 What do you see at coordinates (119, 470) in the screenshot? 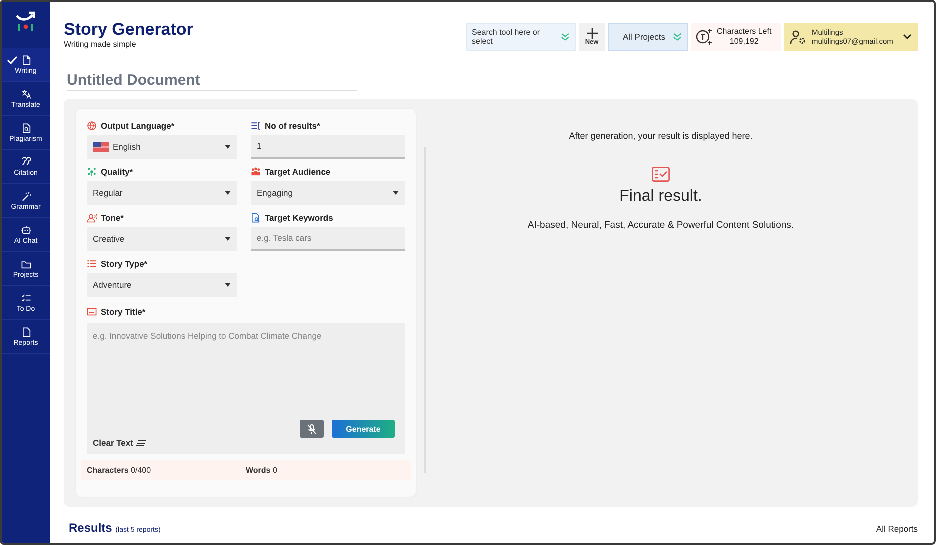
I see `count-text: Characters 0/400` at bounding box center [119, 470].